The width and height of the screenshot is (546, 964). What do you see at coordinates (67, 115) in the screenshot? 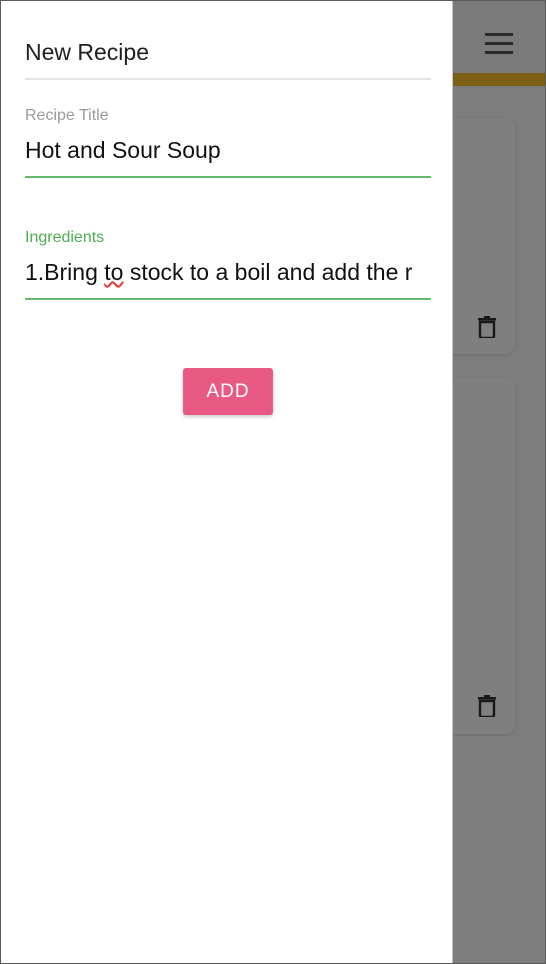
I see `recipe-title-label: Recipe Title` at bounding box center [67, 115].